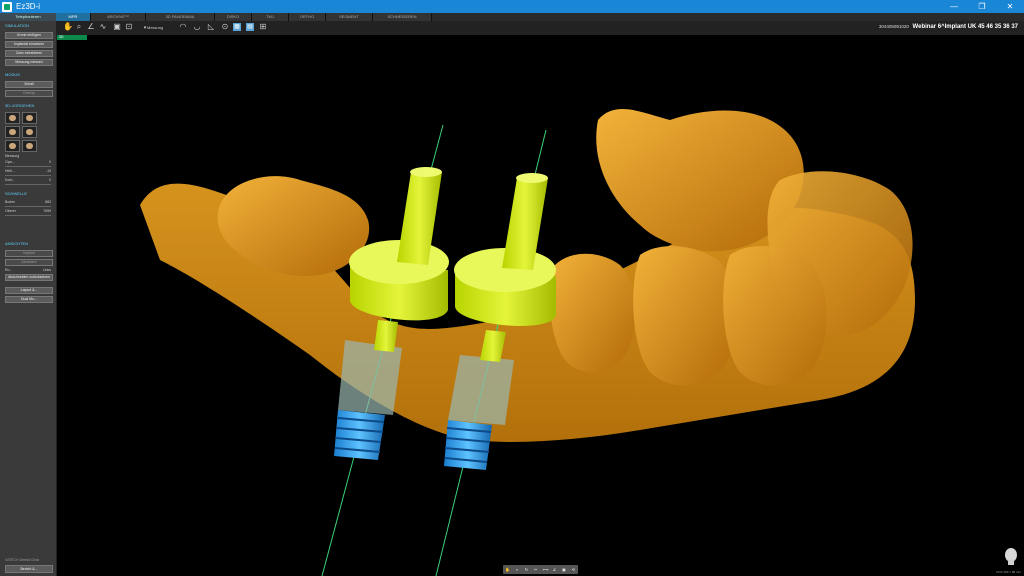 The width and height of the screenshot is (1024, 576). What do you see at coordinates (183, 27) in the screenshot?
I see `view-1-icon: ◠` at bounding box center [183, 27].